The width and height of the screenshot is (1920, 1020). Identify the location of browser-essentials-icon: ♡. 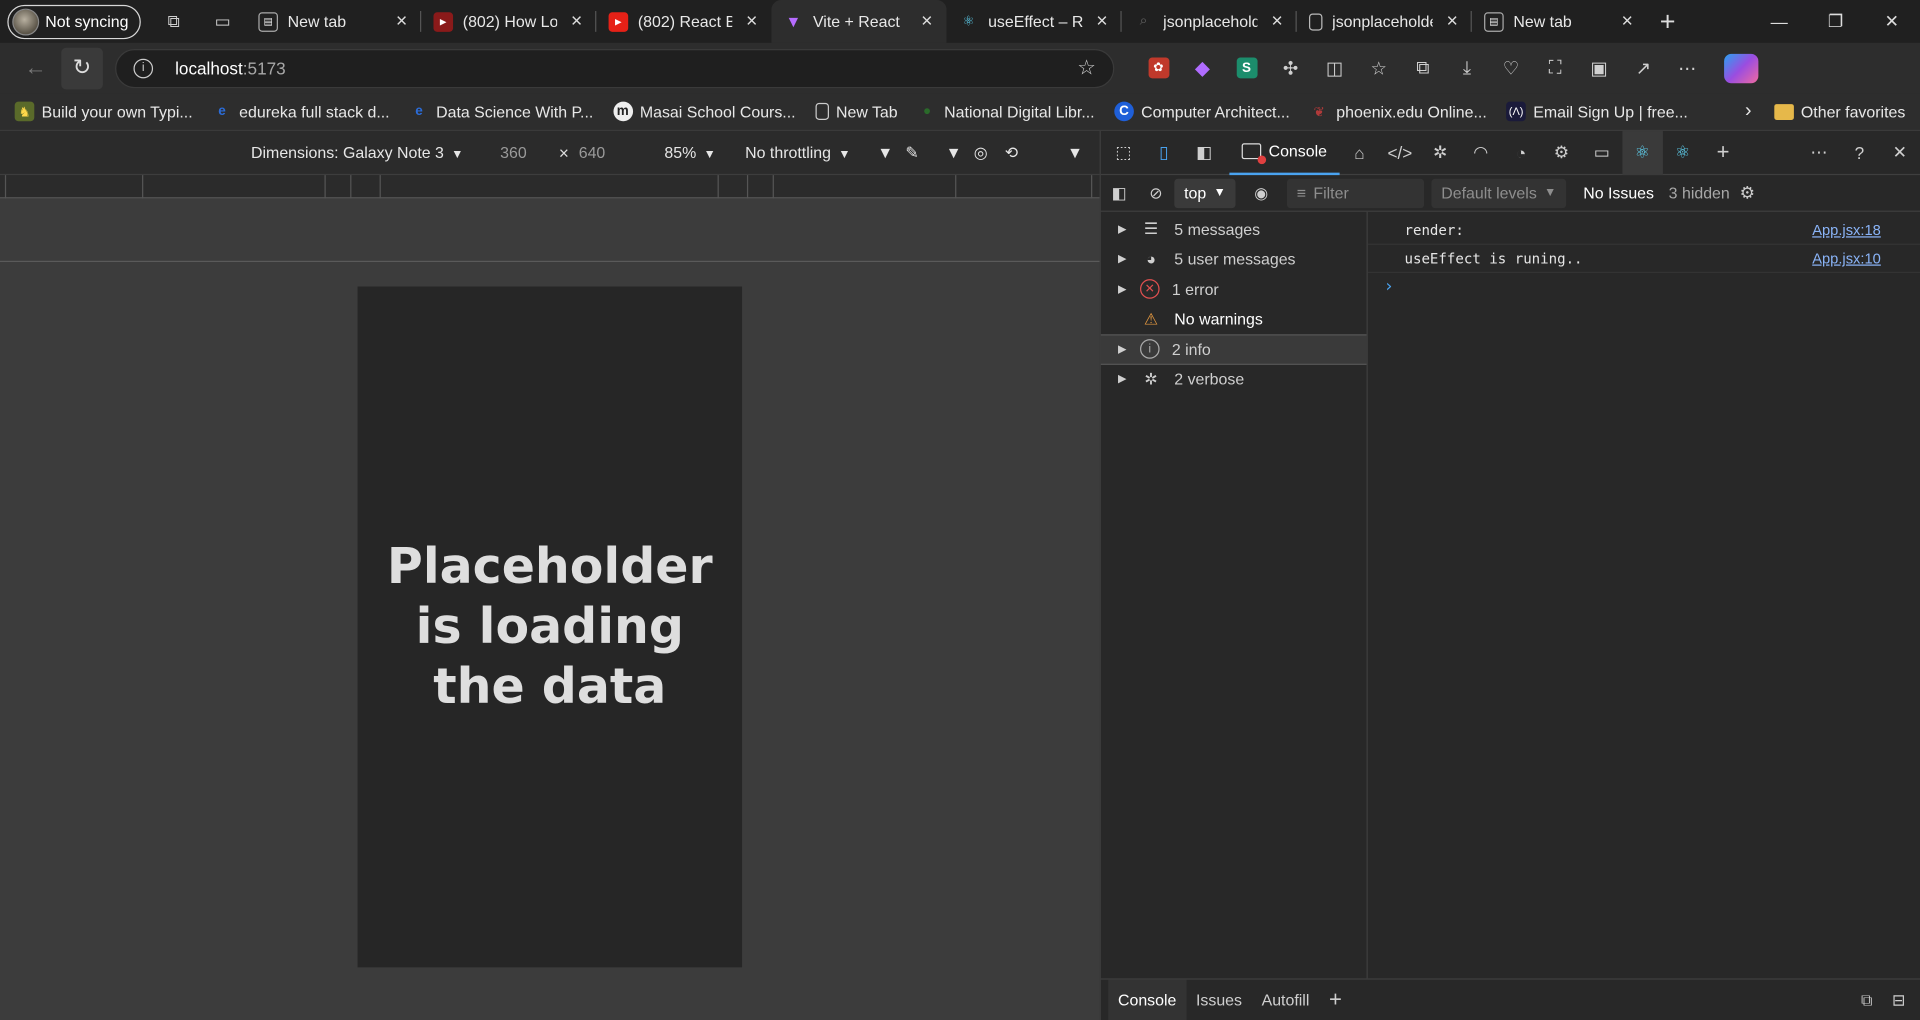
(1511, 67).